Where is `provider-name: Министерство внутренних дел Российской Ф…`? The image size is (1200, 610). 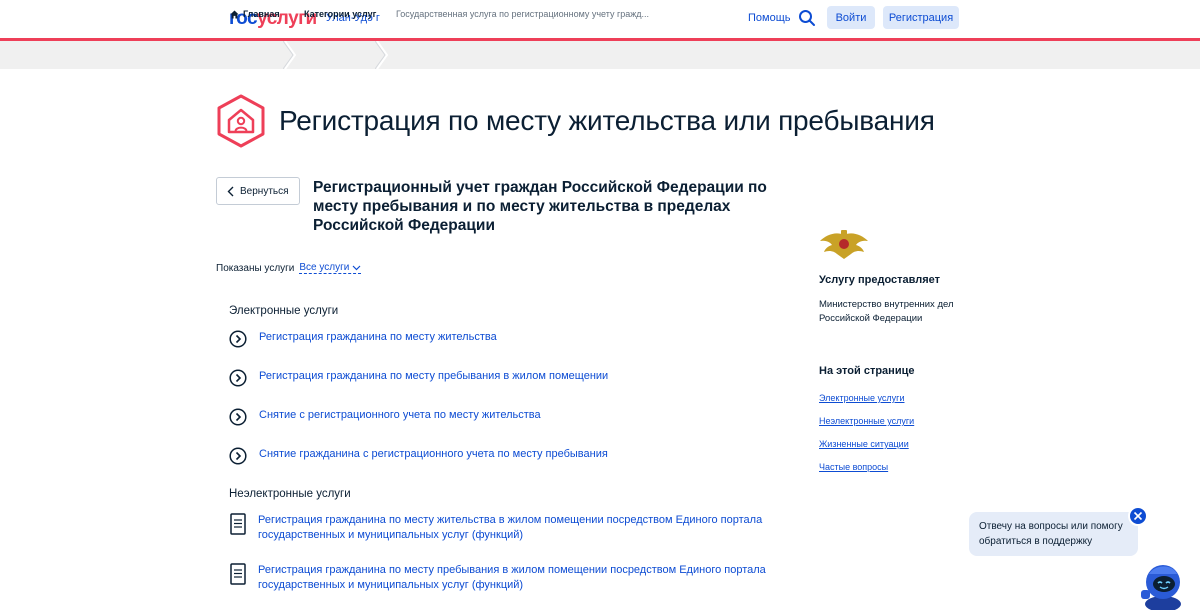 provider-name: Министерство внутренних дел Российской Ф… is located at coordinates (886, 311).